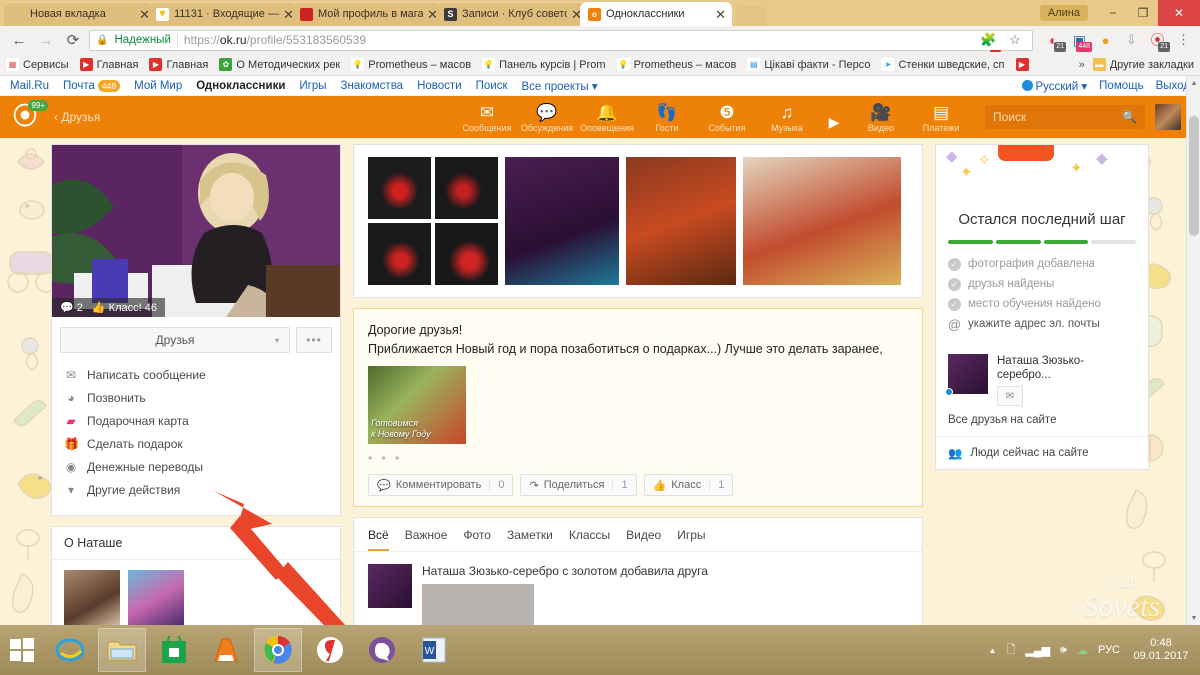  Describe the element at coordinates (691, 539) in the screenshot. I see `feed-tab-games: Игры` at that location.